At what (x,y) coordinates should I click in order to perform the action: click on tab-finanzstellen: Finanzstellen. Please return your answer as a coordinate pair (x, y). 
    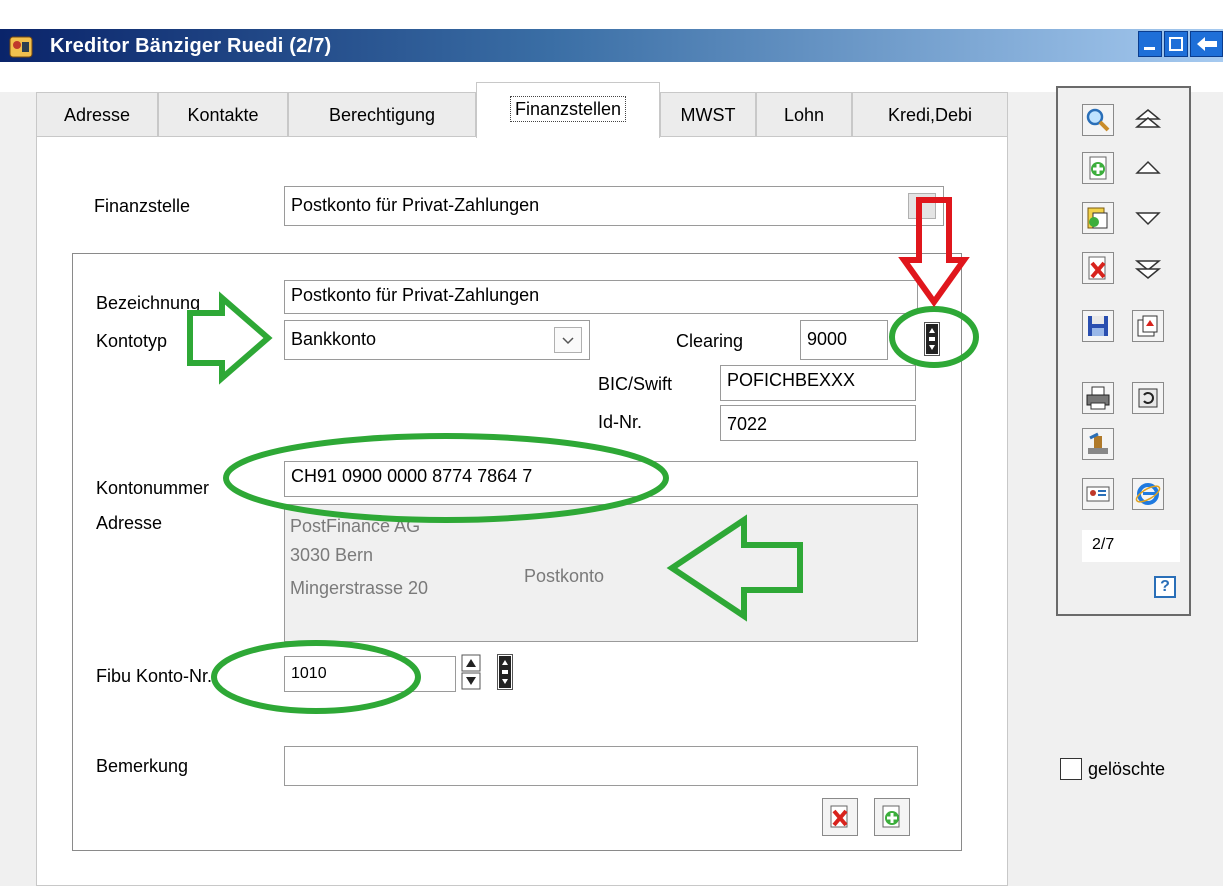
    Looking at the image, I should click on (568, 110).